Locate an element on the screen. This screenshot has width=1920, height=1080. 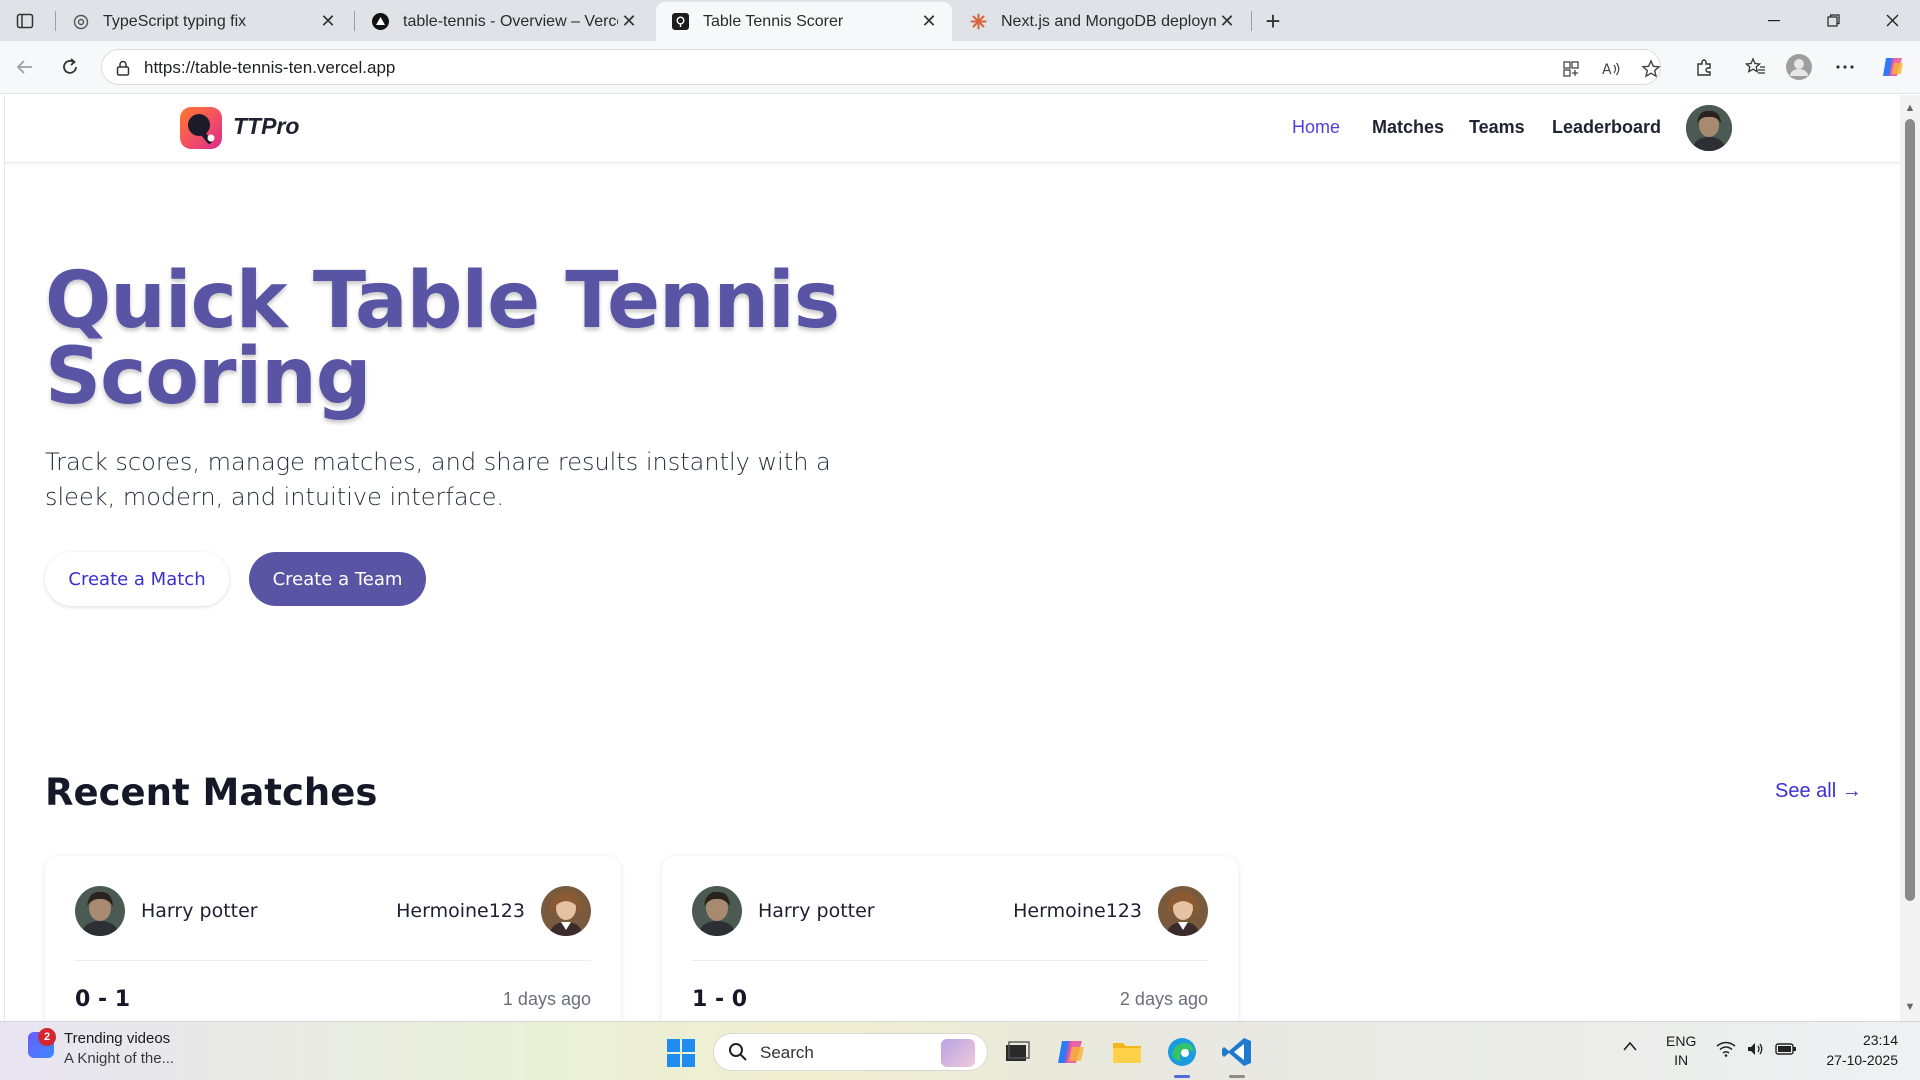
profile-icon is located at coordinates (1799, 67).